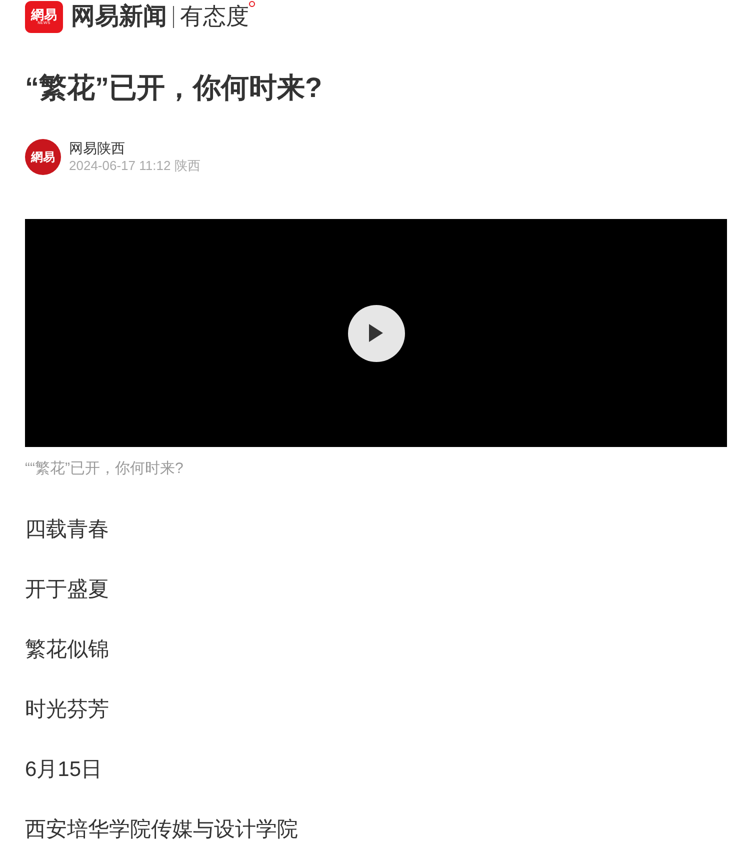  What do you see at coordinates (252, 4) in the screenshot?
I see `ring-icon` at bounding box center [252, 4].